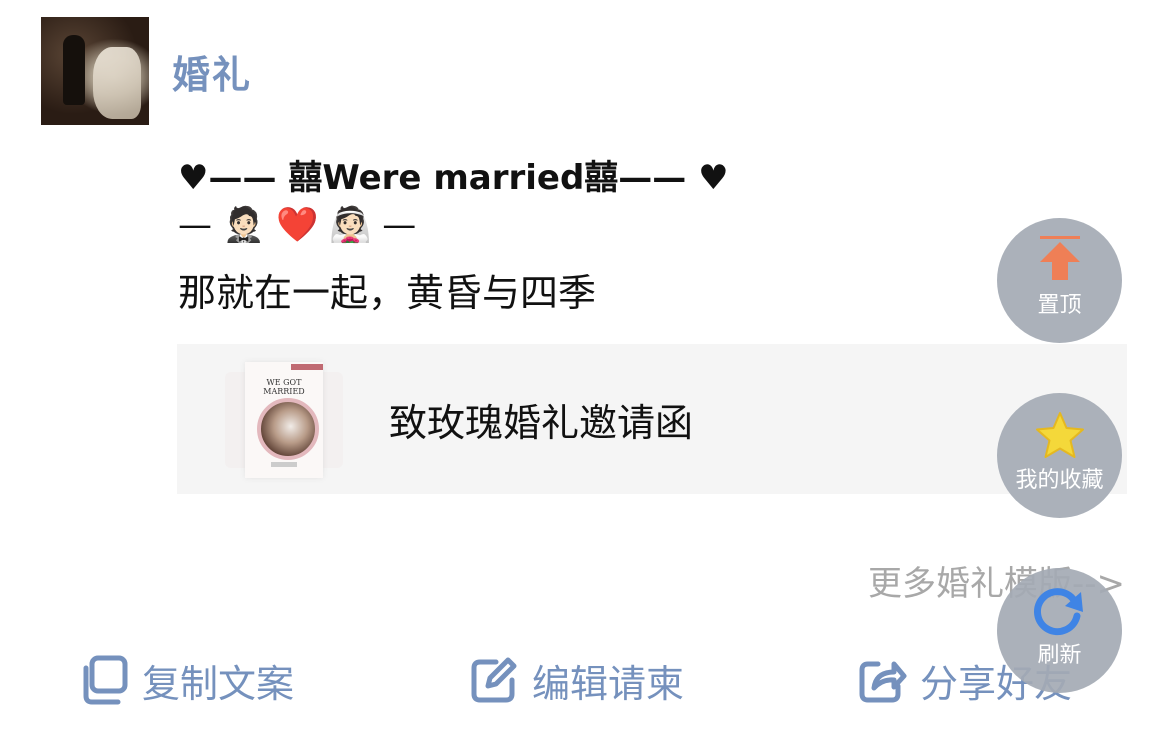 This screenshot has height=738, width=1169. What do you see at coordinates (117, 83) in the screenshot?
I see `avatar-bride-shape` at bounding box center [117, 83].